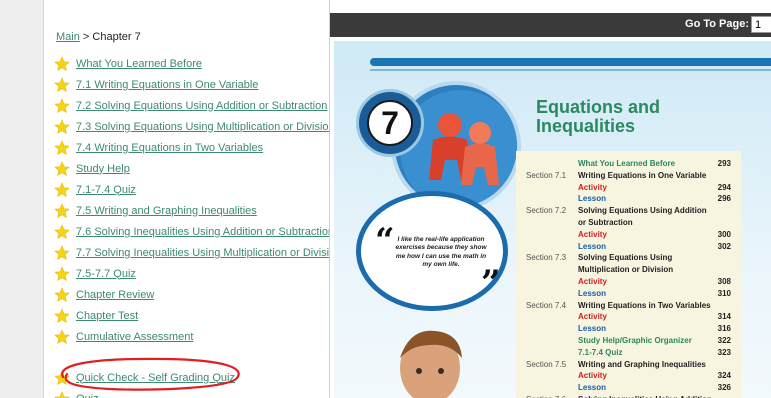  What do you see at coordinates (628, 259) in the screenshot?
I see `toc-row: Section 7.3 Solving Equations Using` at bounding box center [628, 259].